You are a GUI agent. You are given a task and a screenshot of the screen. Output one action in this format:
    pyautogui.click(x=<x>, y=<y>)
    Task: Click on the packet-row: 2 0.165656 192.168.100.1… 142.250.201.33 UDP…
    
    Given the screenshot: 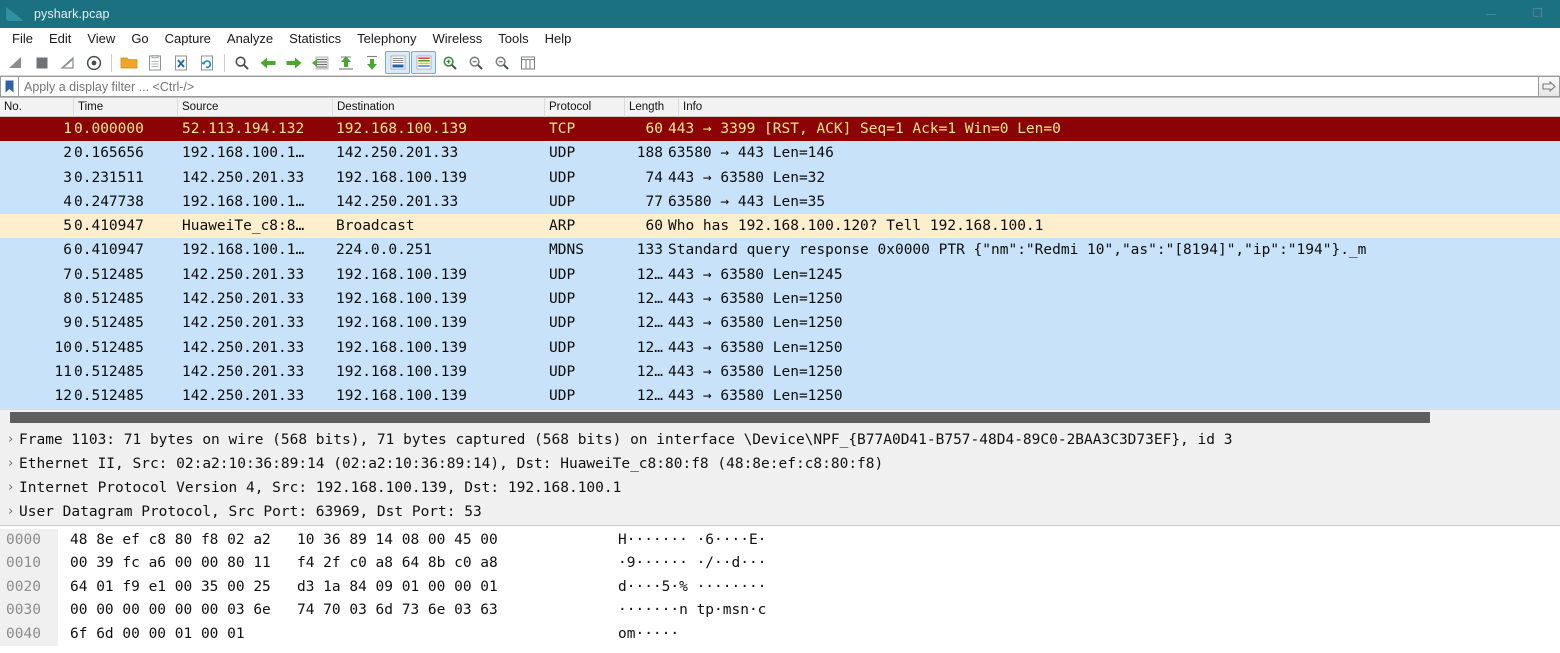 What is the action you would take?
    pyautogui.click(x=780, y=153)
    